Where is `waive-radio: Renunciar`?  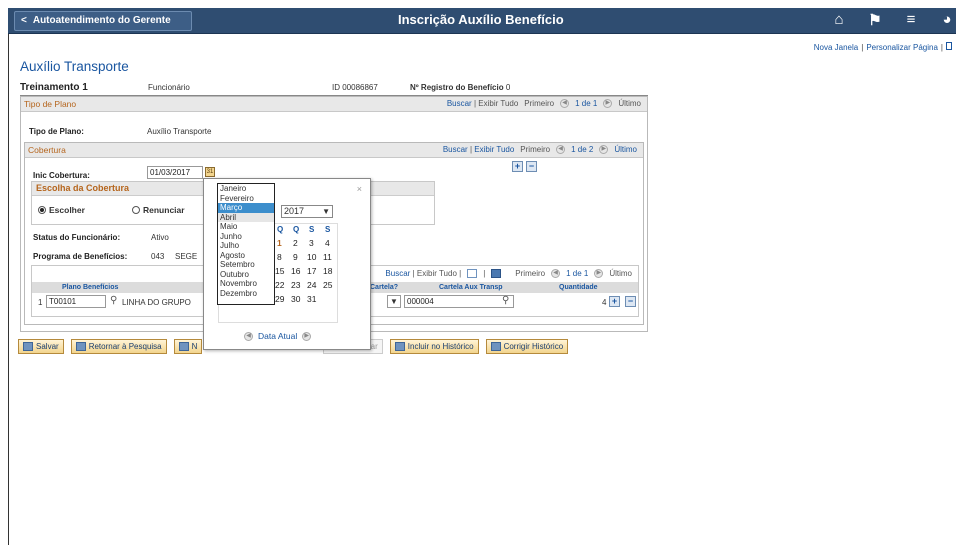 waive-radio: Renunciar is located at coordinates (158, 210).